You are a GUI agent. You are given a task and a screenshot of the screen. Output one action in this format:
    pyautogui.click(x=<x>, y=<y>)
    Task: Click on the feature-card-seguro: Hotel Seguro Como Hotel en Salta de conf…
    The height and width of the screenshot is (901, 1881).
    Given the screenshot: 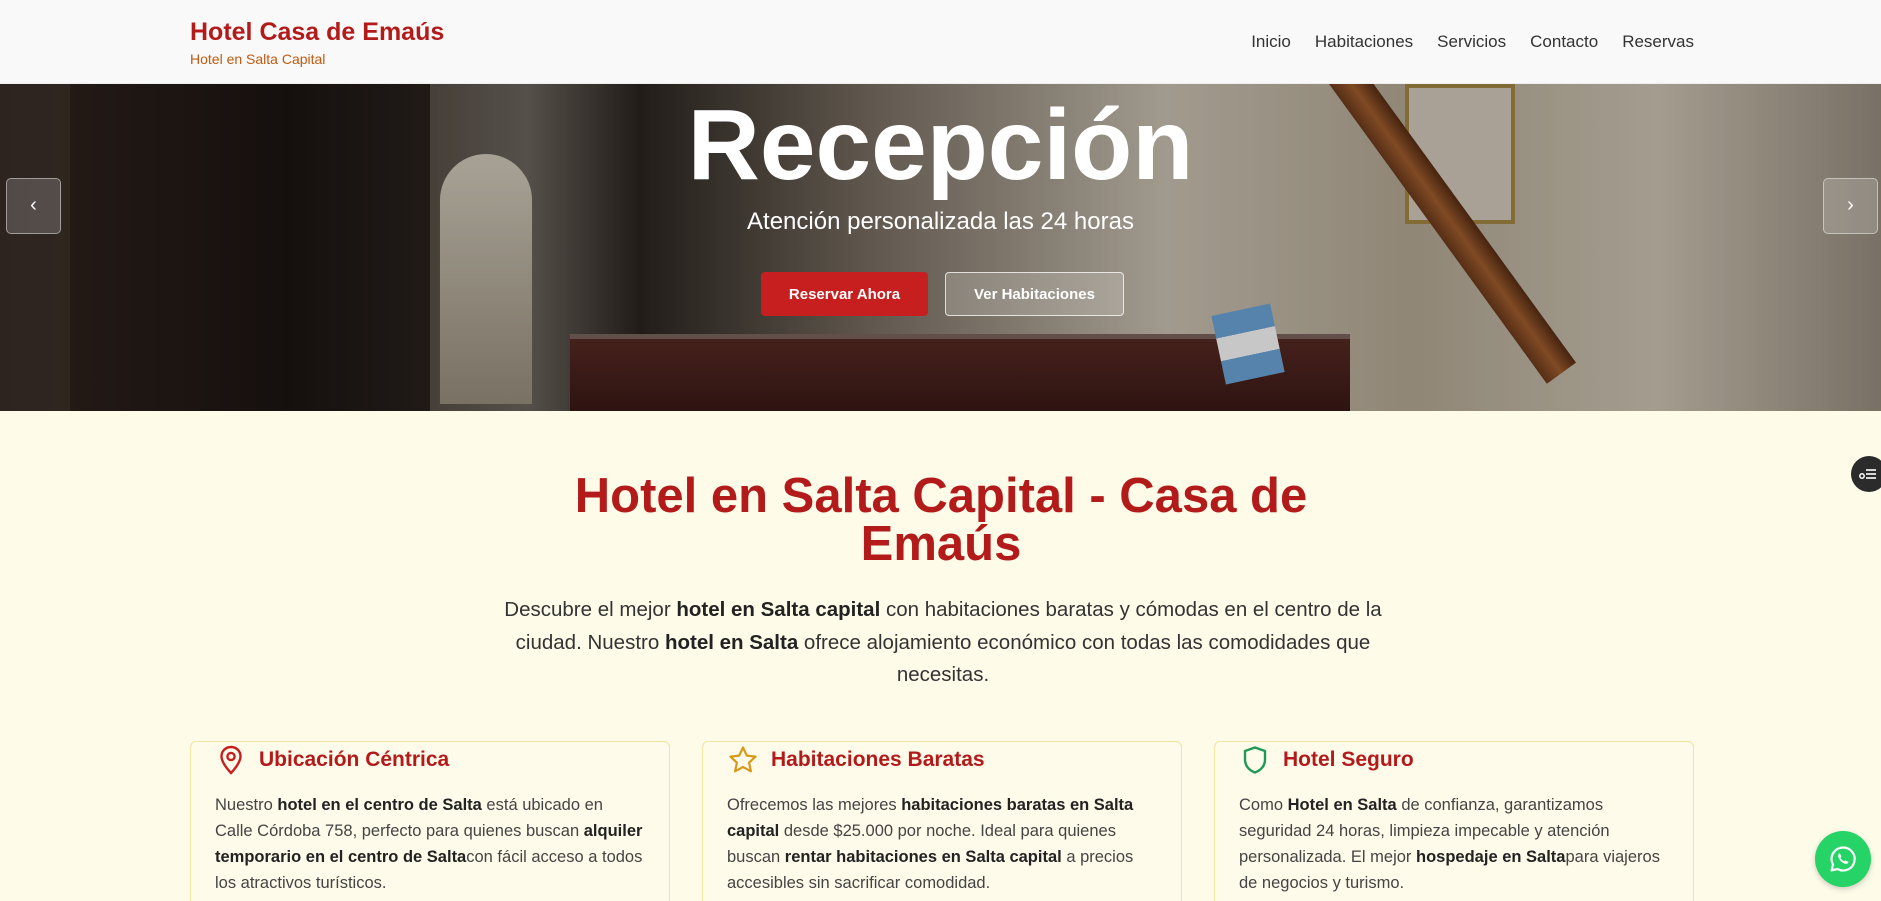 What is the action you would take?
    pyautogui.click(x=1454, y=821)
    